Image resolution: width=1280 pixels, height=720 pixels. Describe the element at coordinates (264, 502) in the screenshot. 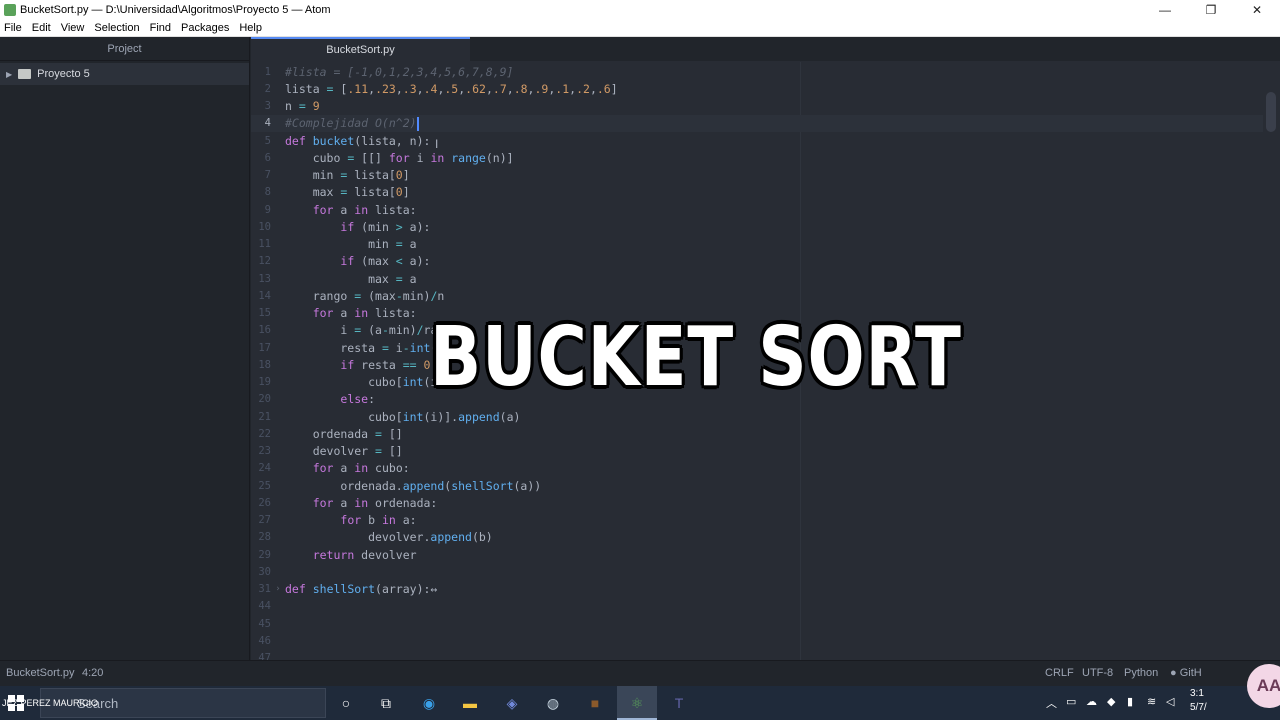

I see `line-number: 26` at that location.